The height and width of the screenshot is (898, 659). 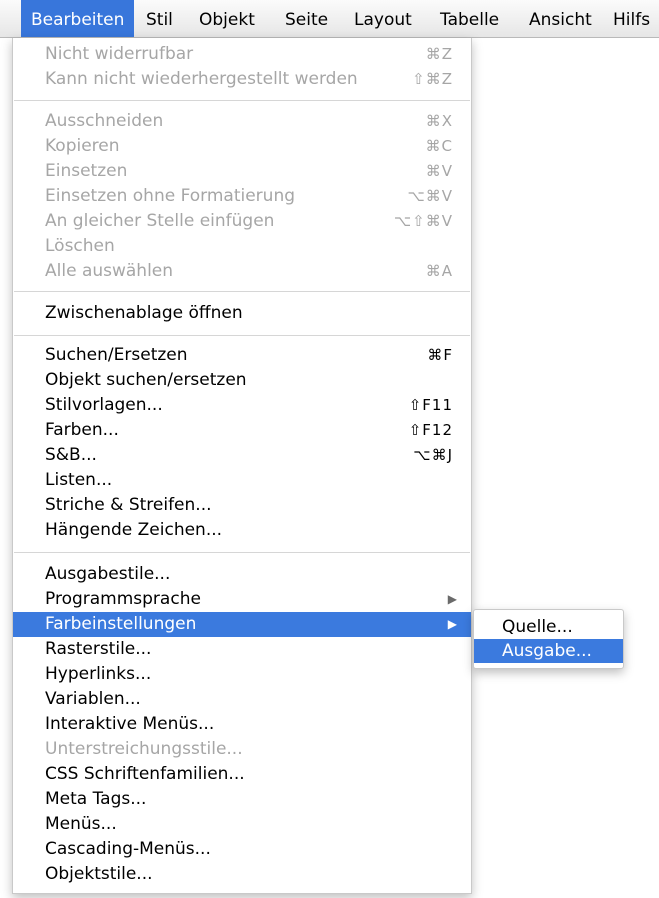 What do you see at coordinates (227, 18) in the screenshot?
I see `menubar-item-objekt: Objekt` at bounding box center [227, 18].